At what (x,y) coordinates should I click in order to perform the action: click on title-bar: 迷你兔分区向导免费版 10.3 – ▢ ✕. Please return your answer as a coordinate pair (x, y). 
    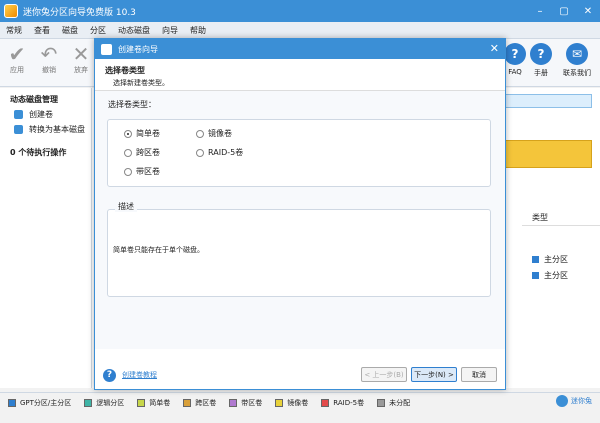
    Looking at the image, I should click on (300, 11).